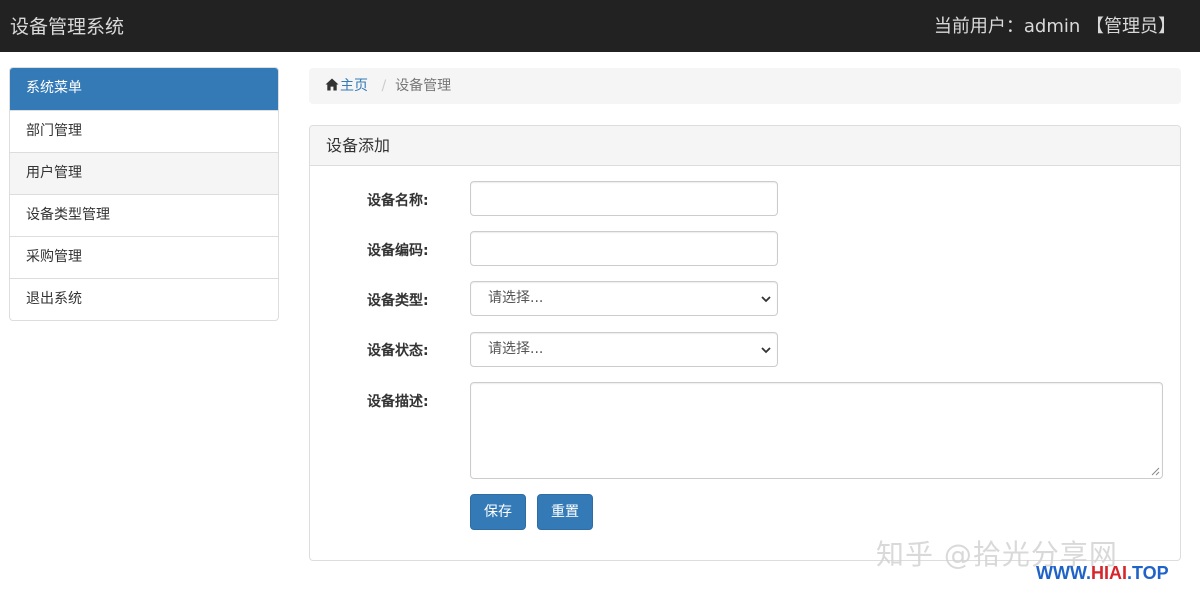 Image resolution: width=1200 pixels, height=601 pixels. Describe the element at coordinates (398, 402) in the screenshot. I see `device-description-label: 设备描述:` at that location.